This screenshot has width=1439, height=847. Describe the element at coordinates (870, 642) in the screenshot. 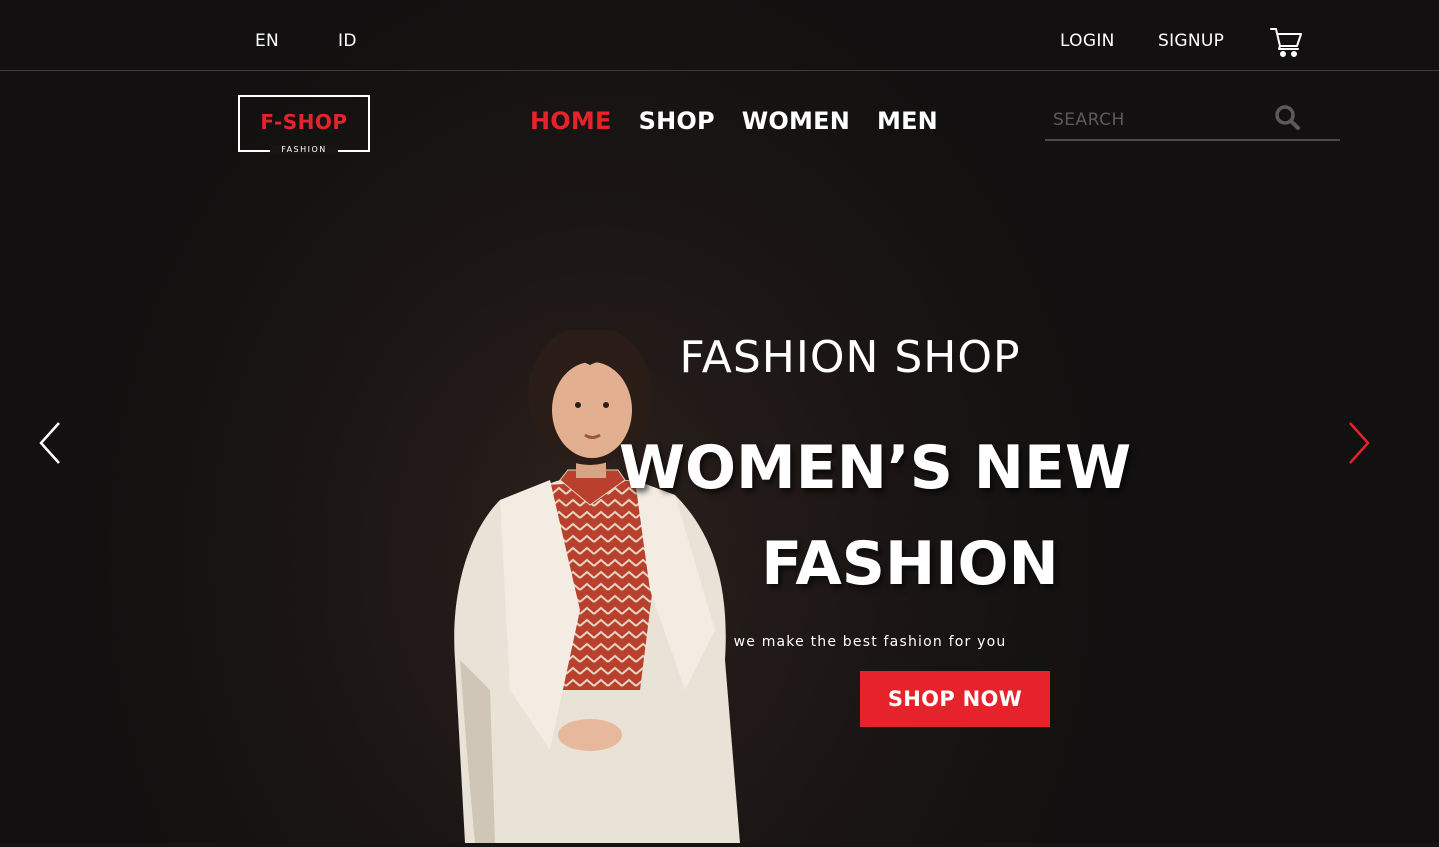

I see `hero-subtitle: we make the best fashion for you` at that location.